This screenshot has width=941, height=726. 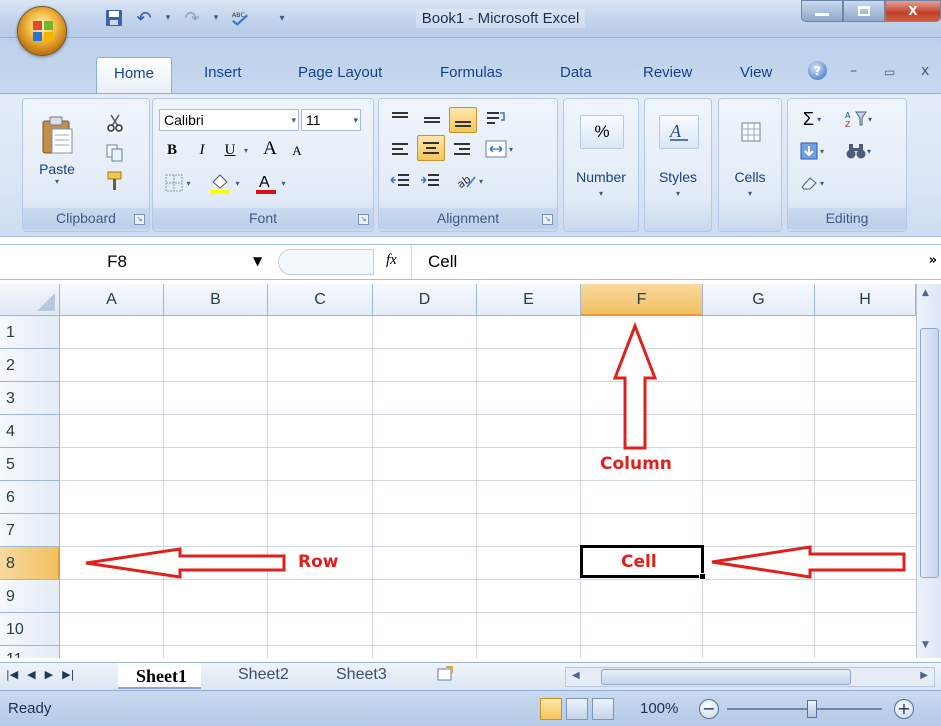 I want to click on clear-button: ▾, so click(x=812, y=183).